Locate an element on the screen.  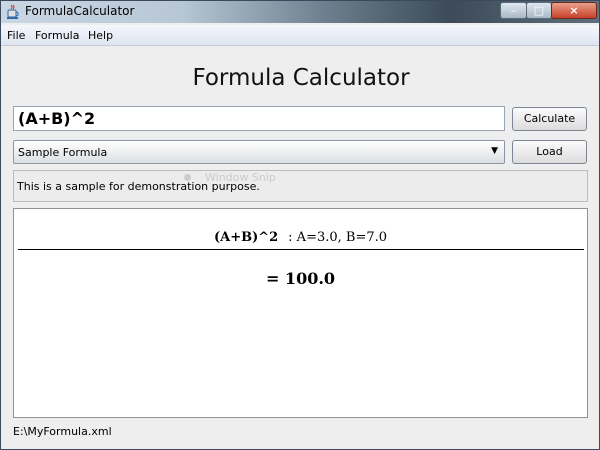
load-button: Load is located at coordinates (549, 152).